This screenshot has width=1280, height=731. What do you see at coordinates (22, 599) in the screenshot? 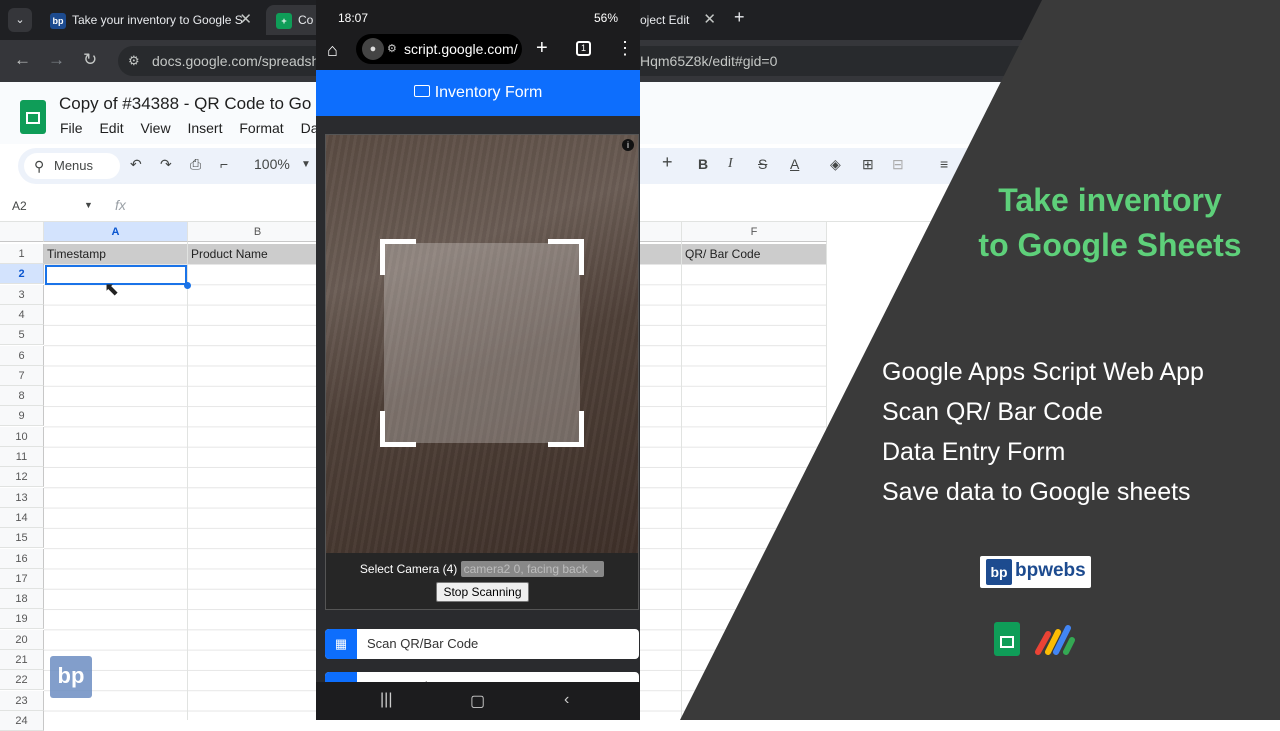
I see `row-header: 18` at bounding box center [22, 599].